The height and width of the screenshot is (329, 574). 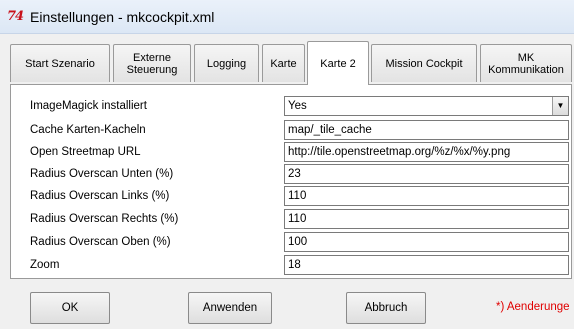 I want to click on osm-url-label: Open Streetmap URL, so click(x=85, y=152).